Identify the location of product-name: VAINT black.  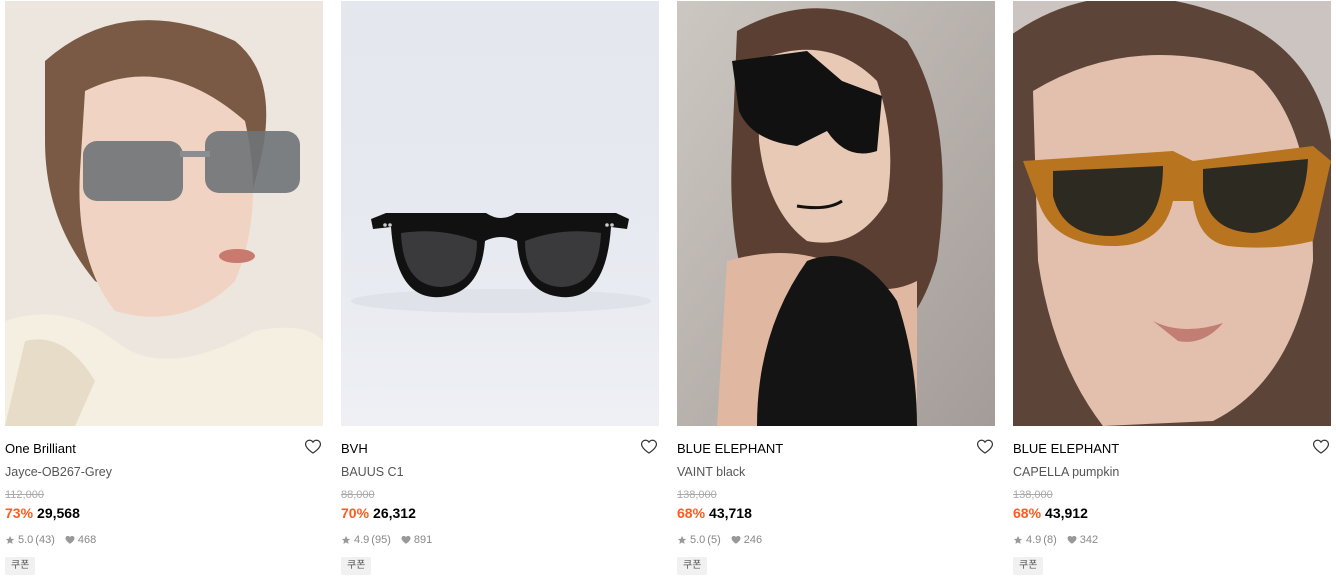
(711, 472).